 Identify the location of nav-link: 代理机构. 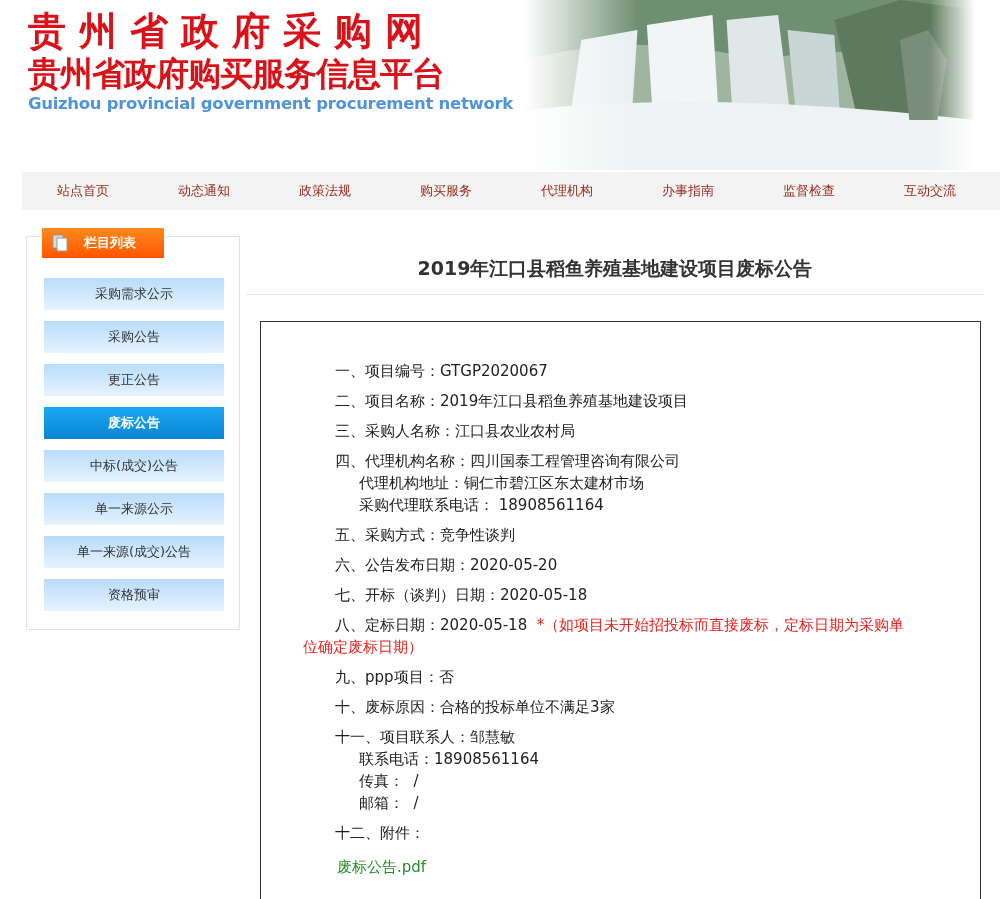
(566, 191).